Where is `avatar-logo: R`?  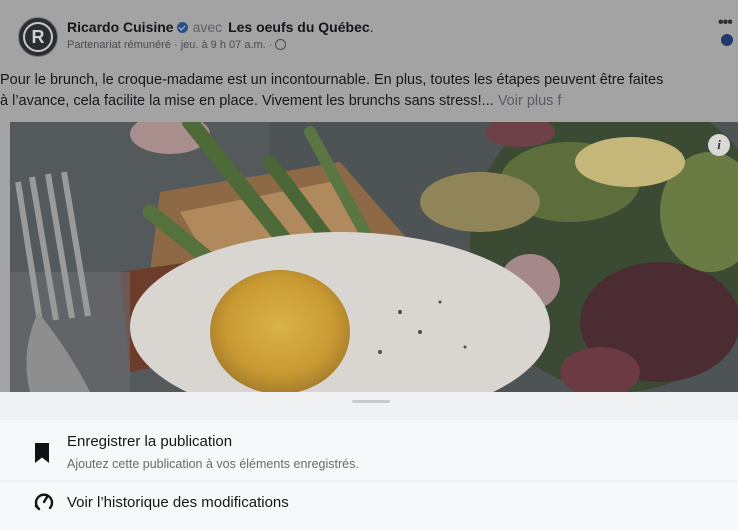 avatar-logo: R is located at coordinates (38, 37).